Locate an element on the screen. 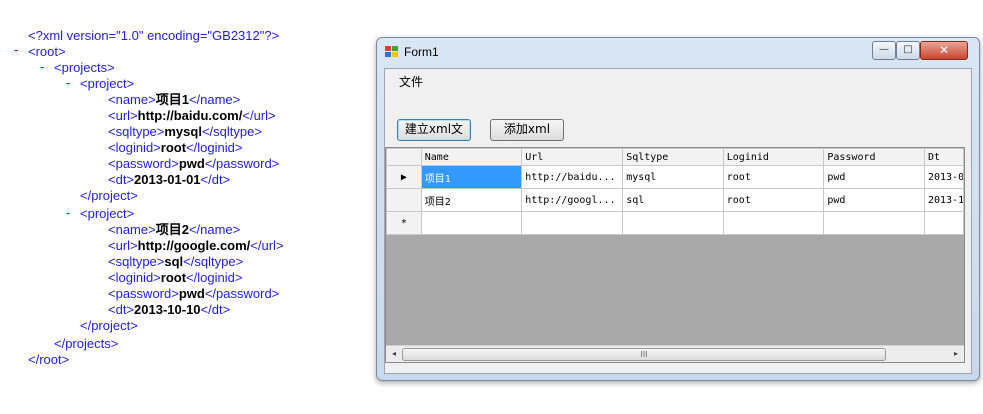 Image resolution: width=983 pixels, height=414 pixels. app-icon is located at coordinates (392, 52).